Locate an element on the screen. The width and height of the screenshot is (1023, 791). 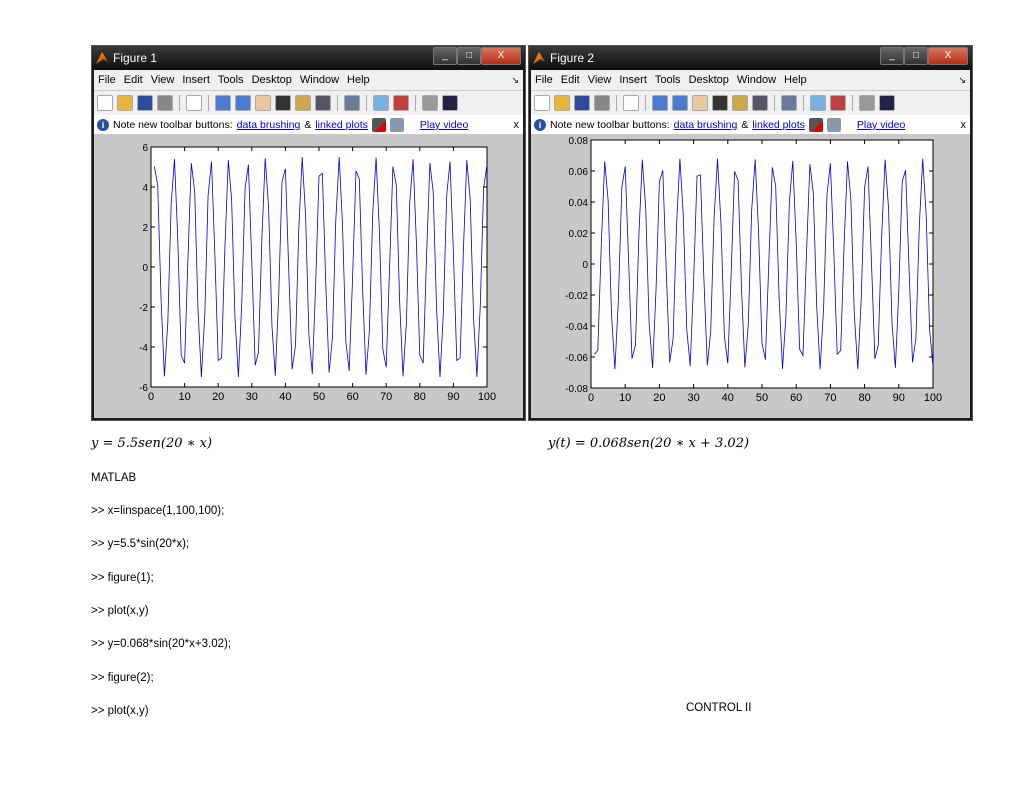
x-tick-label: 90 is located at coordinates (899, 398).